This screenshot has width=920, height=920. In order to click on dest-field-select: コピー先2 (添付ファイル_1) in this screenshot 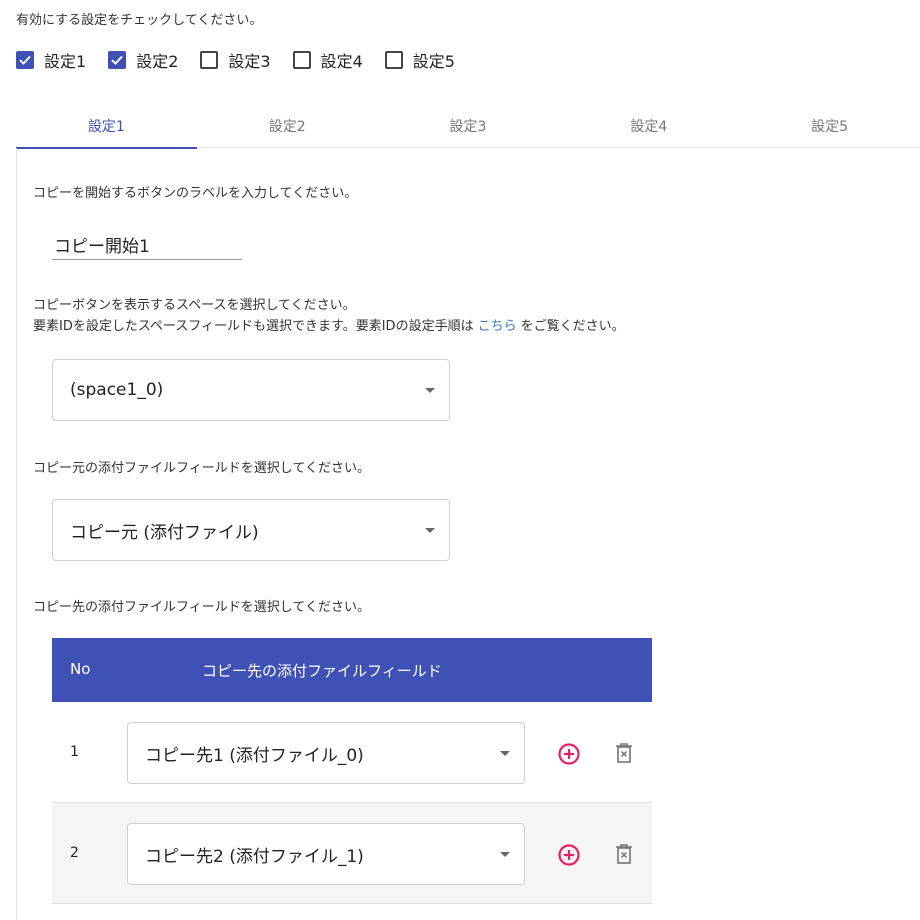, I will do `click(326, 854)`.